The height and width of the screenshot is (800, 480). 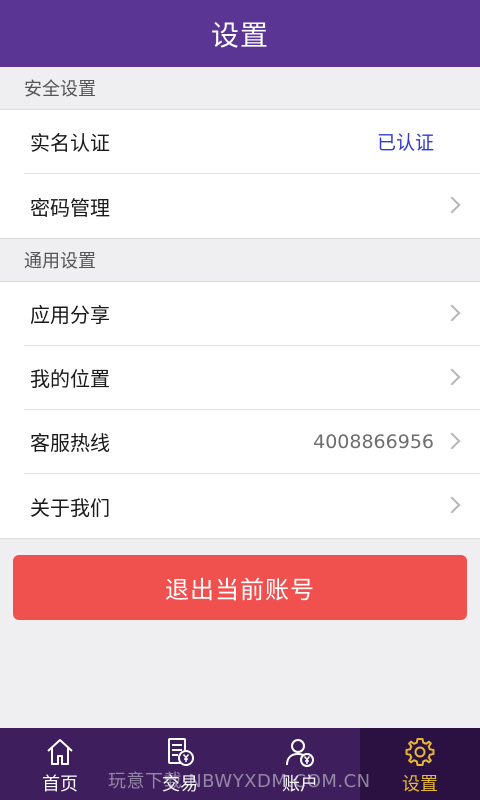 I want to click on logout-wrapper: 退出当前账号, so click(x=240, y=579).